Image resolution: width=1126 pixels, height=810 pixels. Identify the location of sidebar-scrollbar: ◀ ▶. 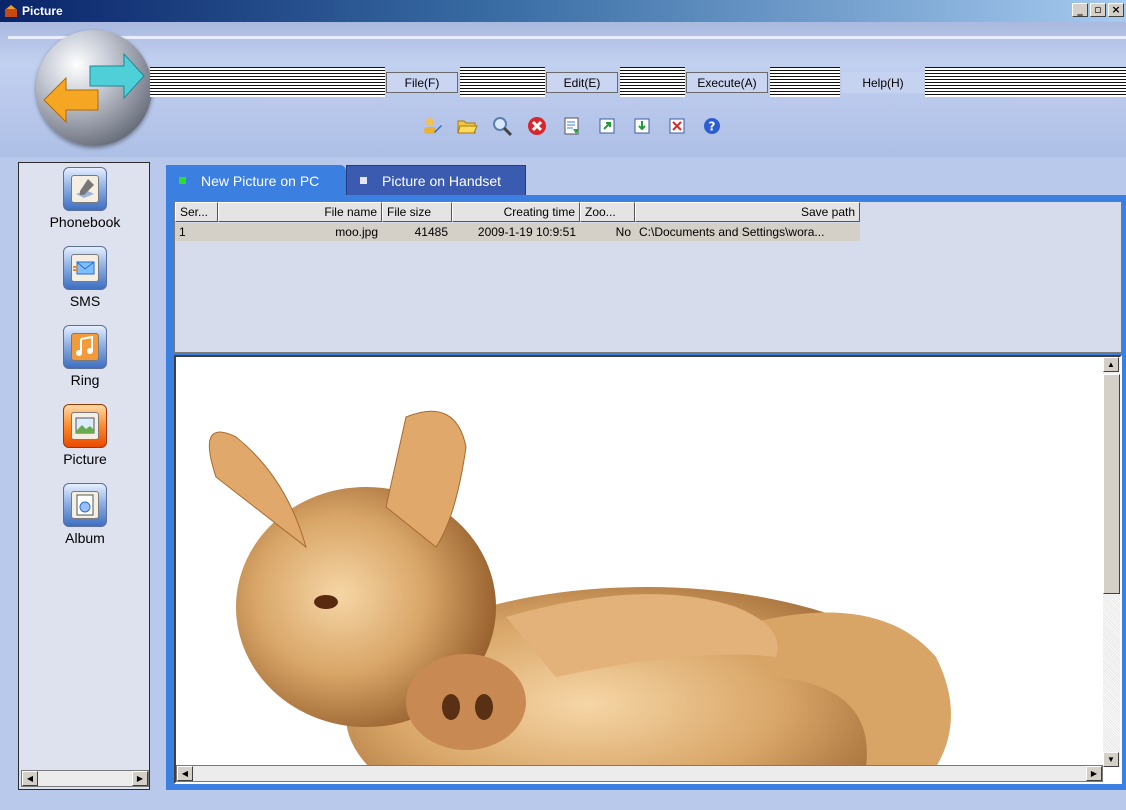
(85, 778).